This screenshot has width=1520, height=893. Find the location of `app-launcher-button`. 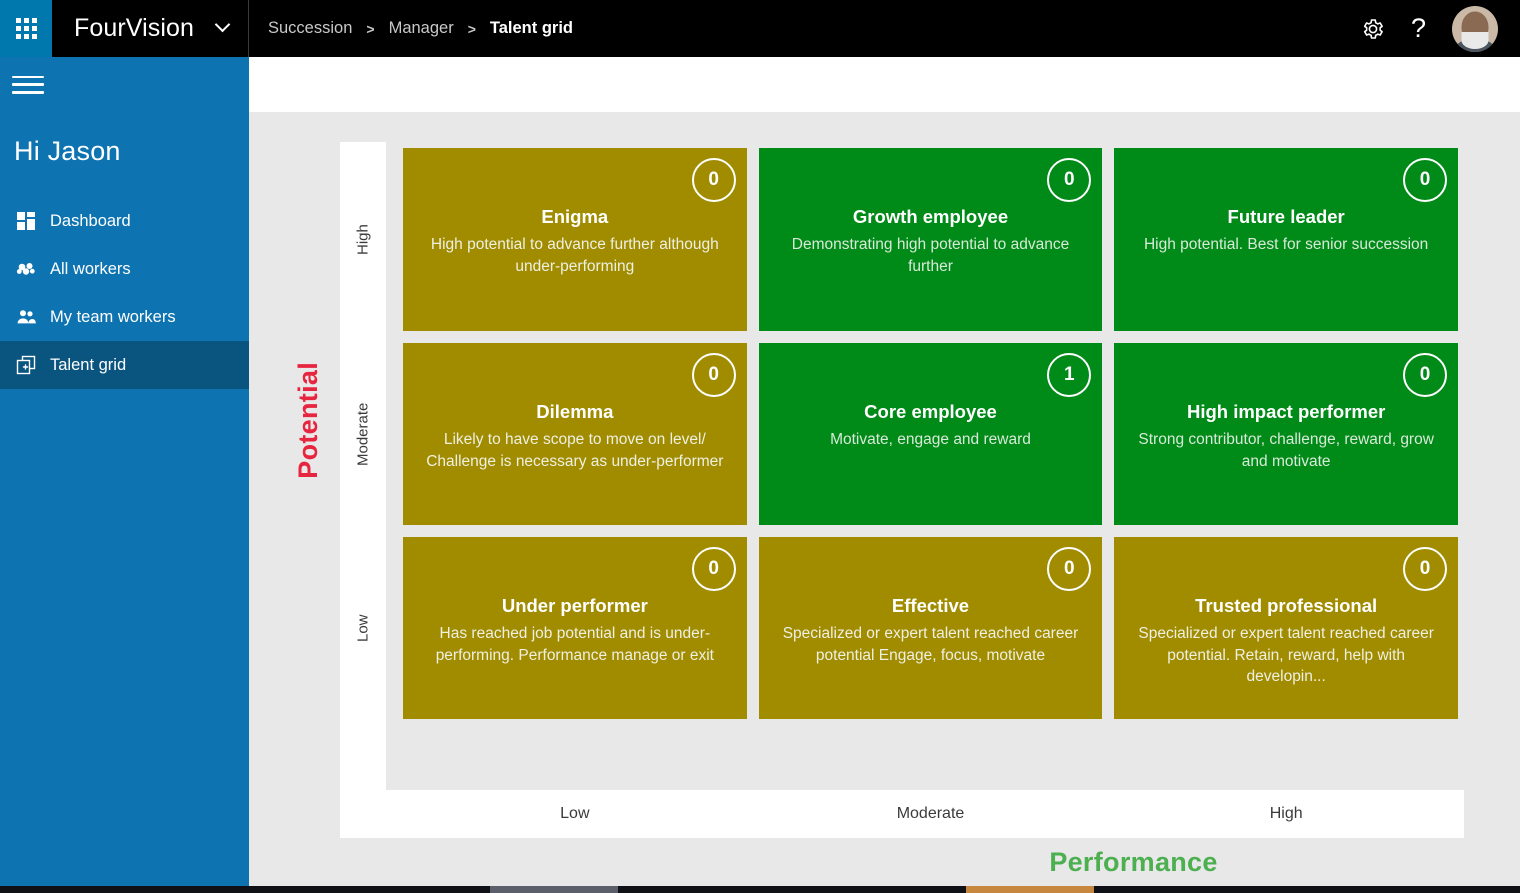

app-launcher-button is located at coordinates (26, 28).